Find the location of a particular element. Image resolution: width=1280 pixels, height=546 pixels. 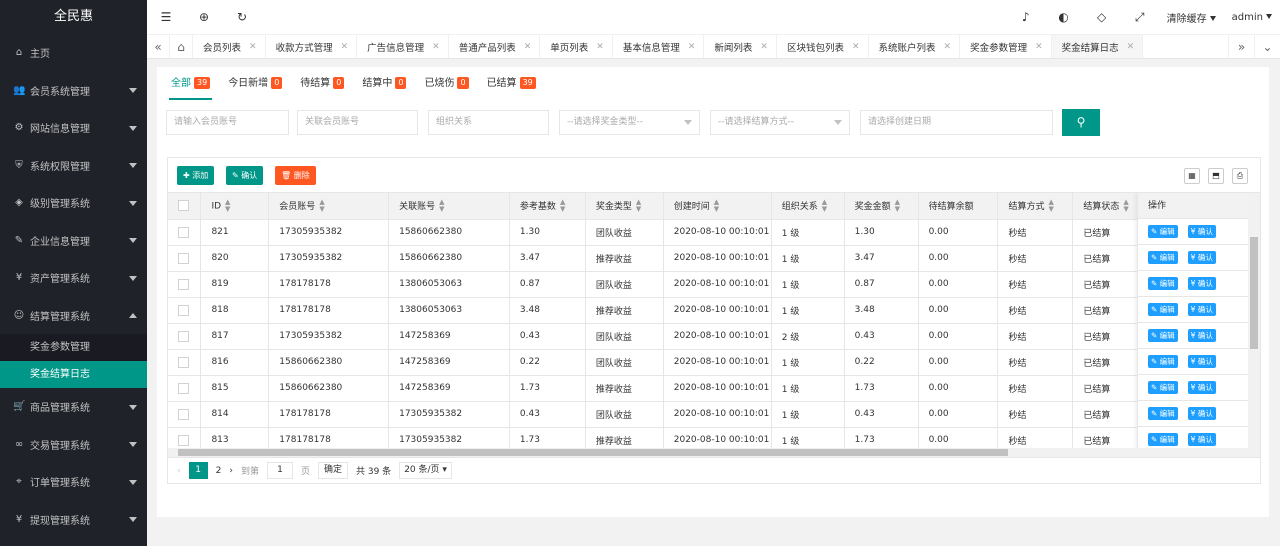

user-dropdown: admin is located at coordinates (1252, 17).